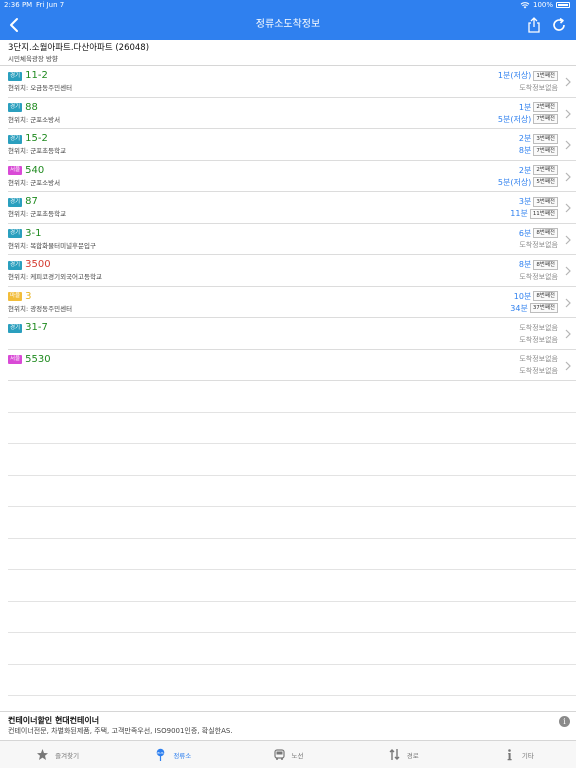 The image size is (576, 768). Describe the element at coordinates (564, 721) in the screenshot. I see `info-icon: i` at that location.